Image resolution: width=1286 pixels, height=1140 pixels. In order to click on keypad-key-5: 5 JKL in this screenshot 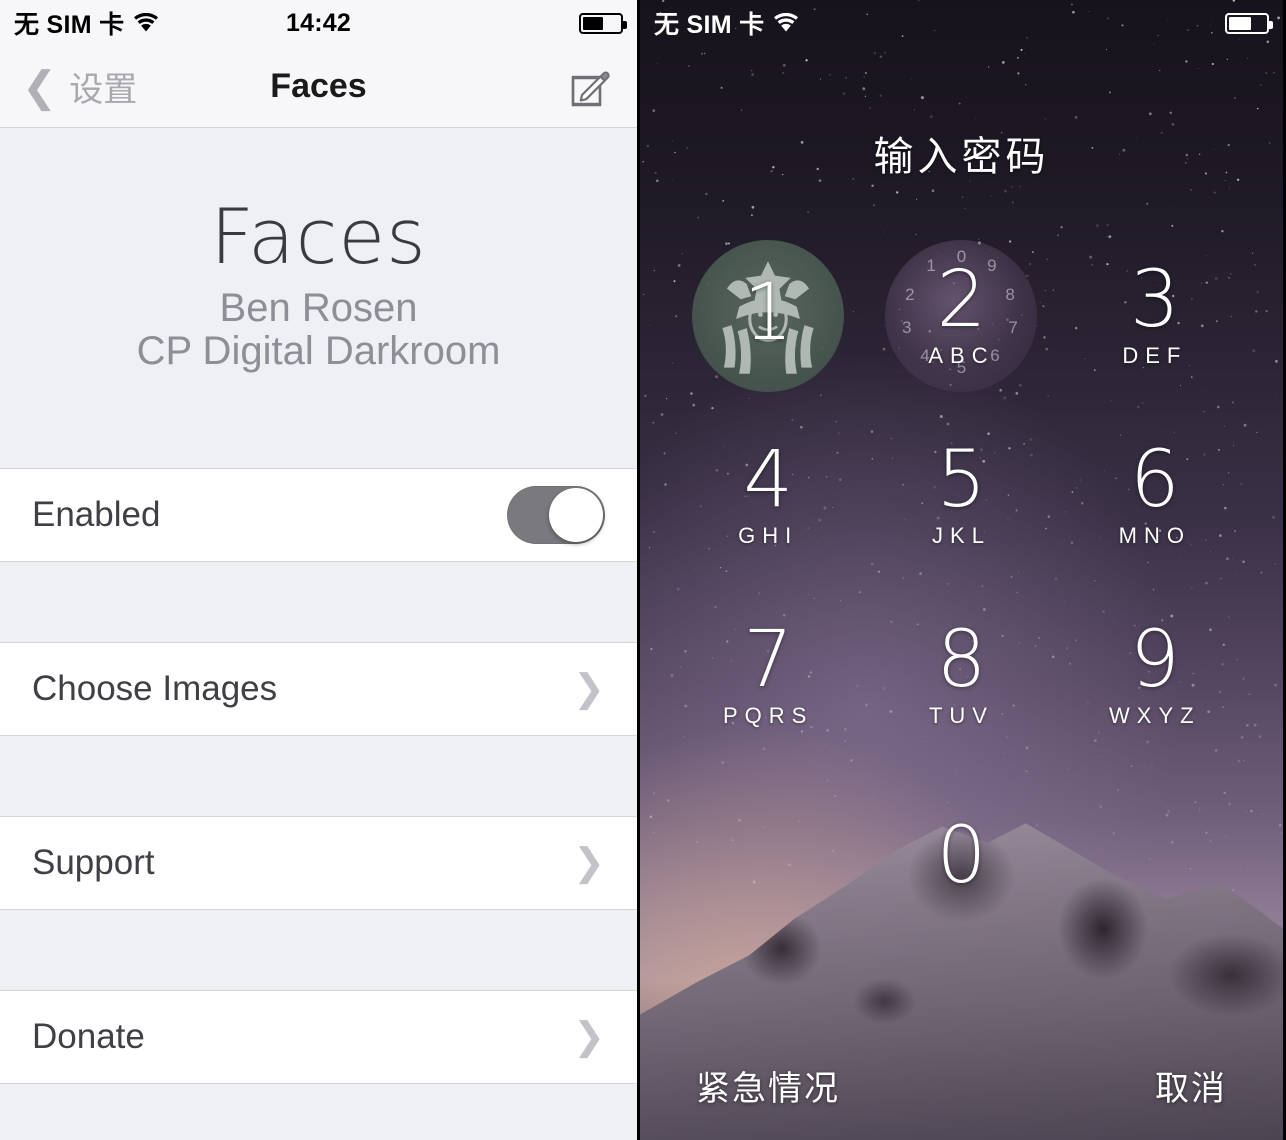, I will do `click(961, 496)`.